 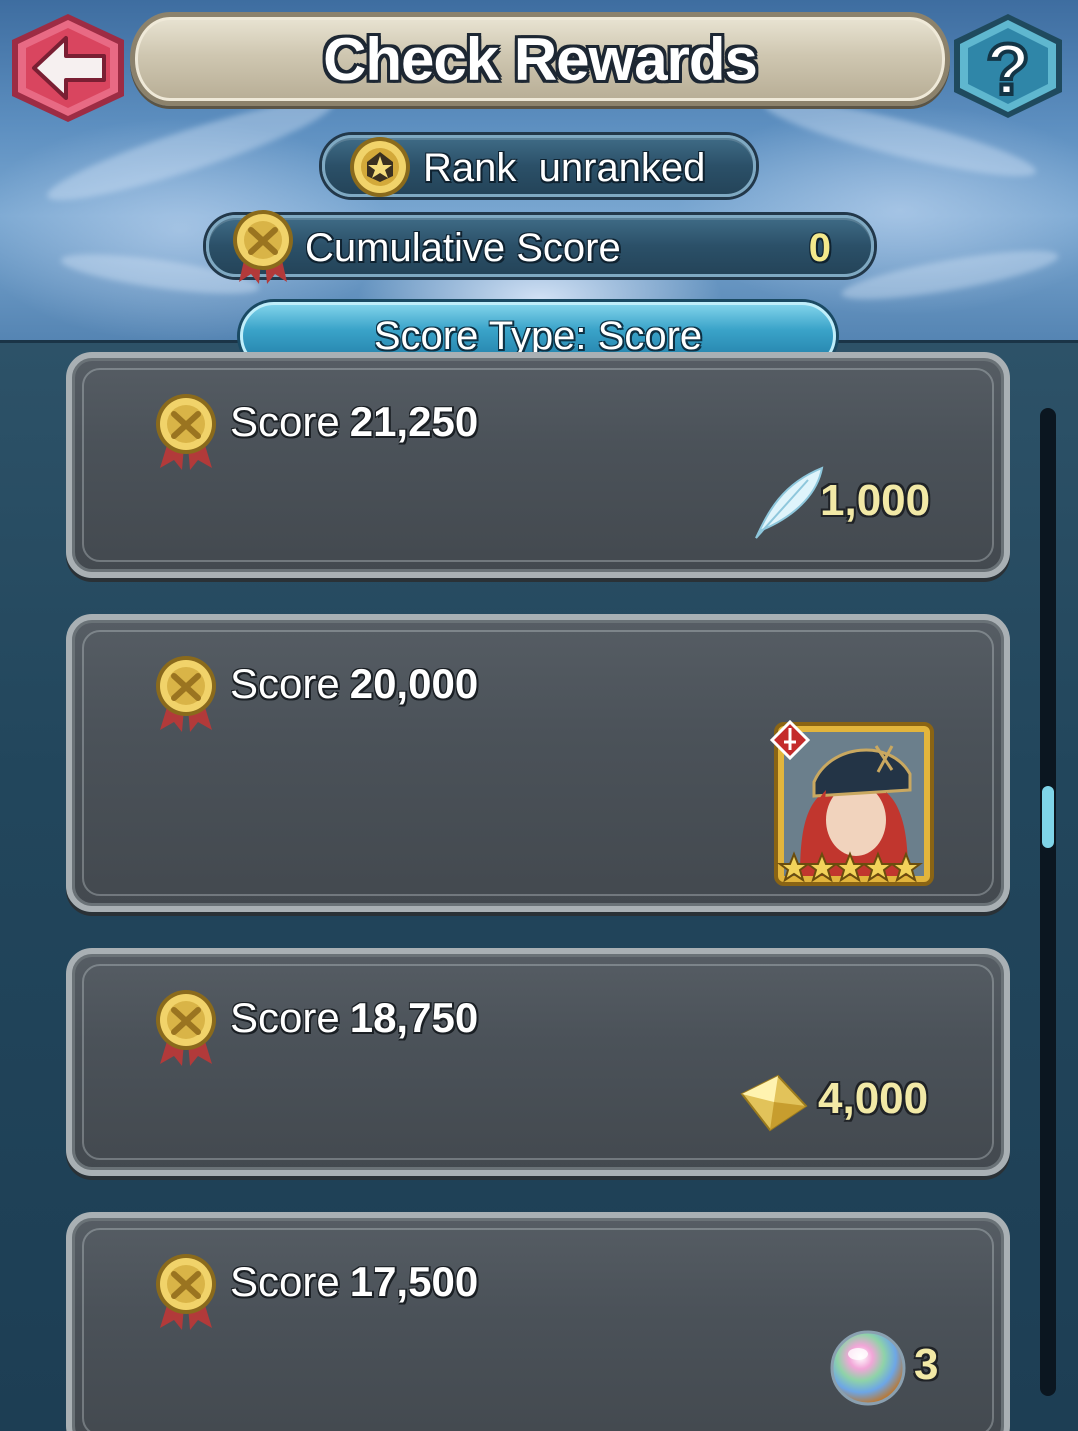 I want to click on score-value: 17,500, so click(x=414, y=1281).